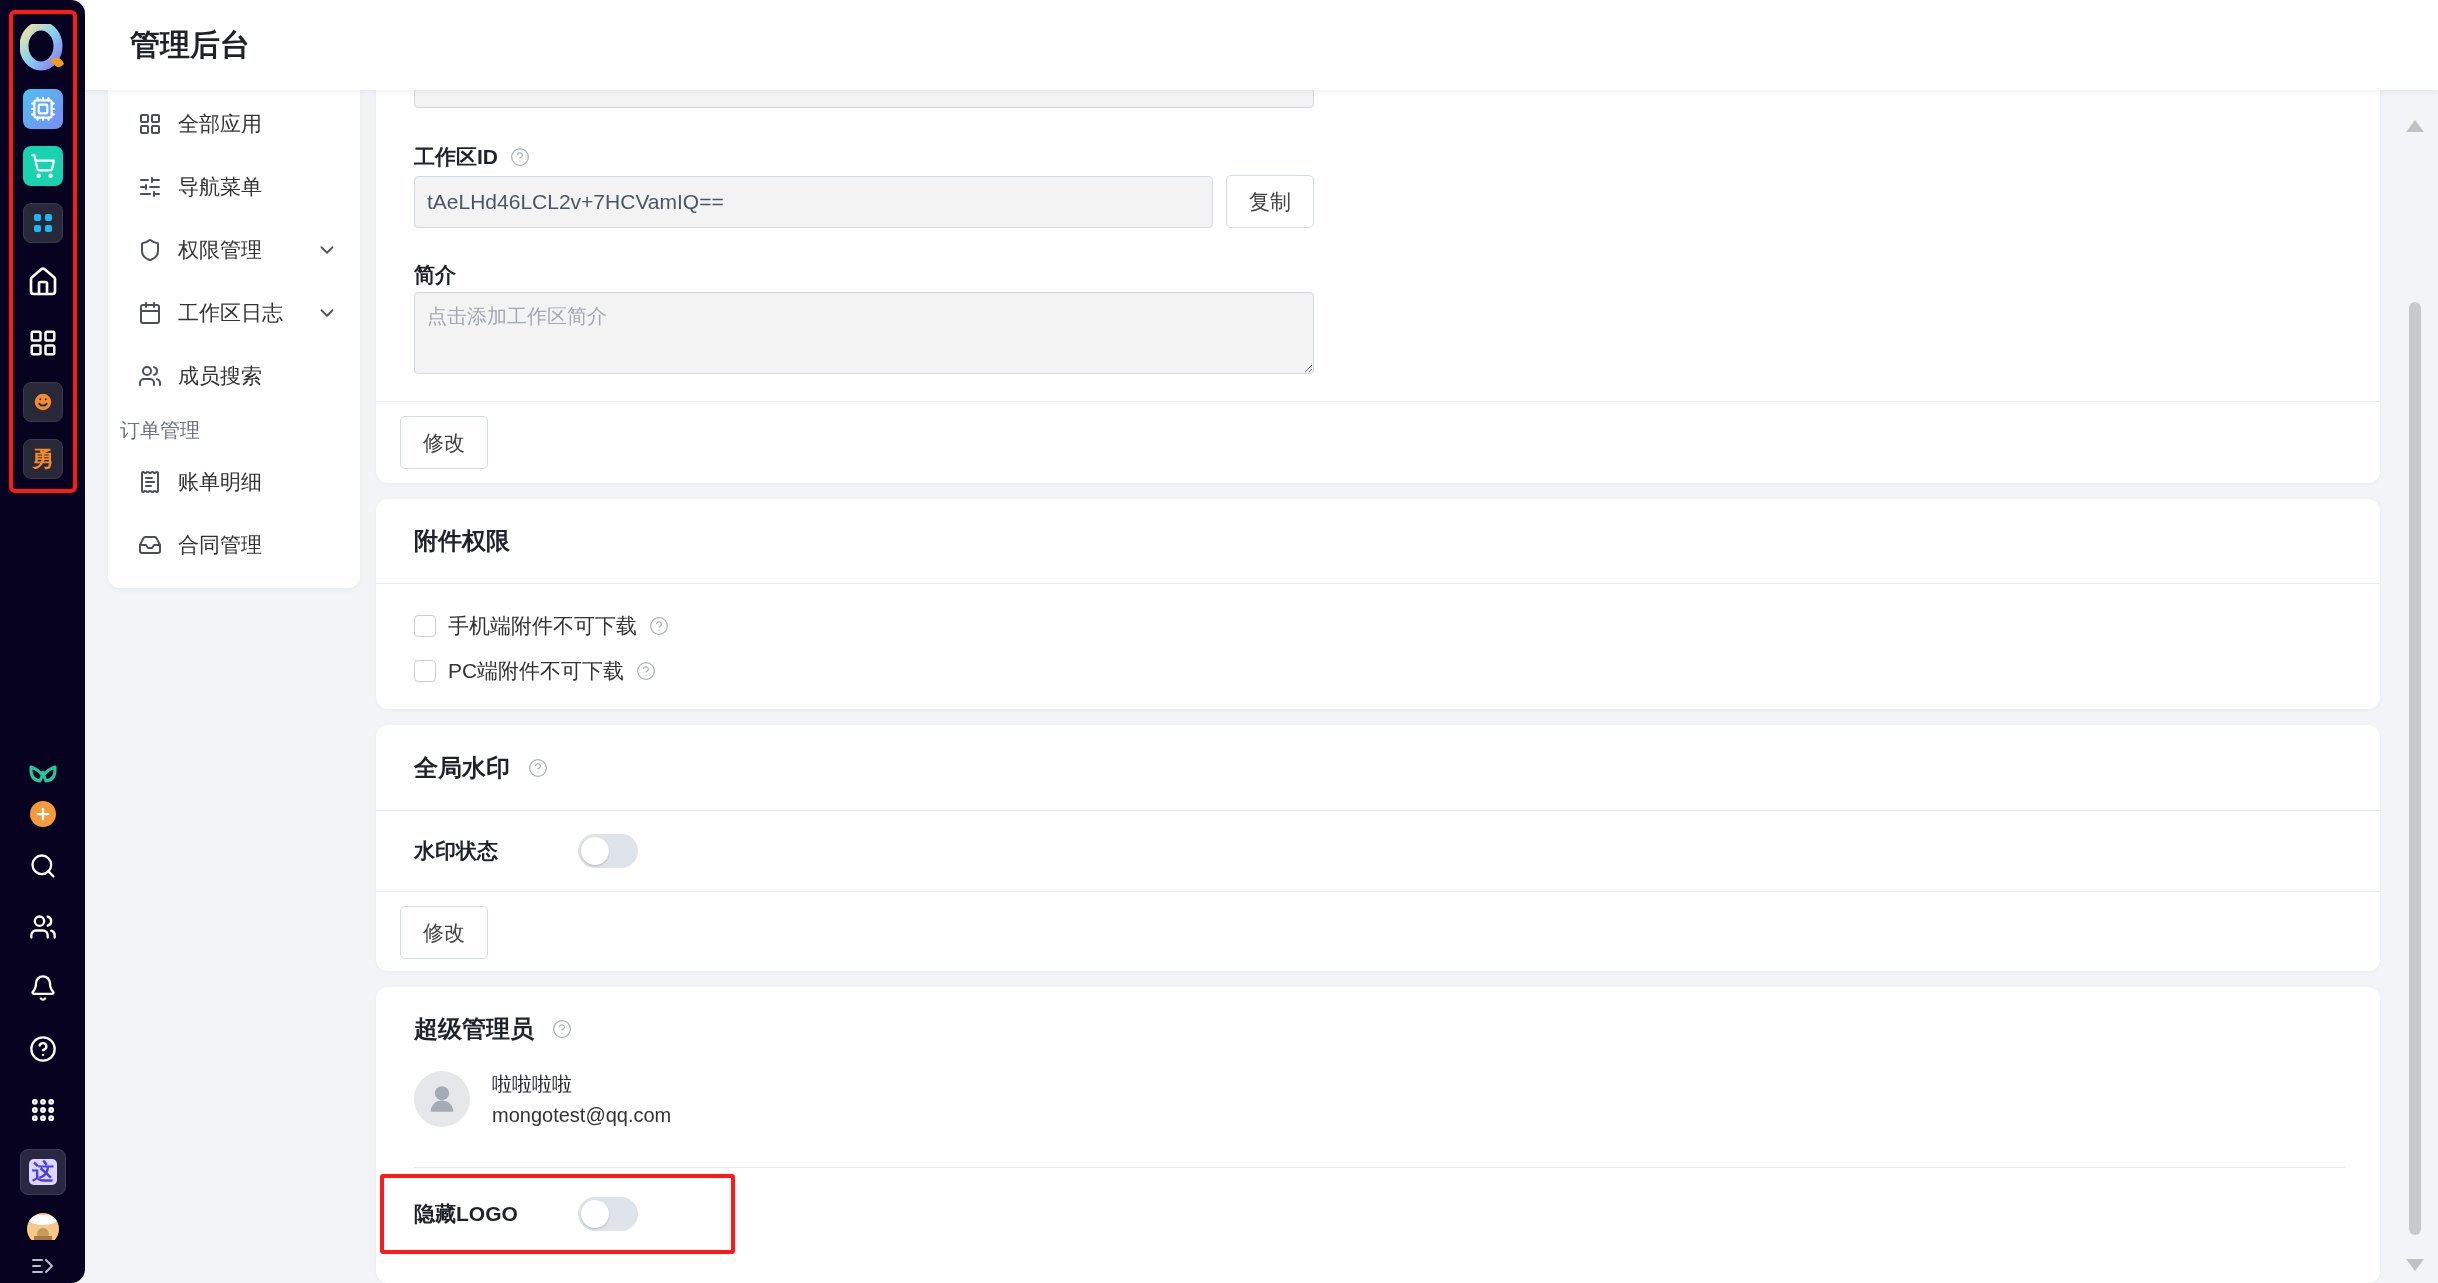 This screenshot has height=1283, width=2438. Describe the element at coordinates (234, 544) in the screenshot. I see `nav-item: 合同管理` at that location.